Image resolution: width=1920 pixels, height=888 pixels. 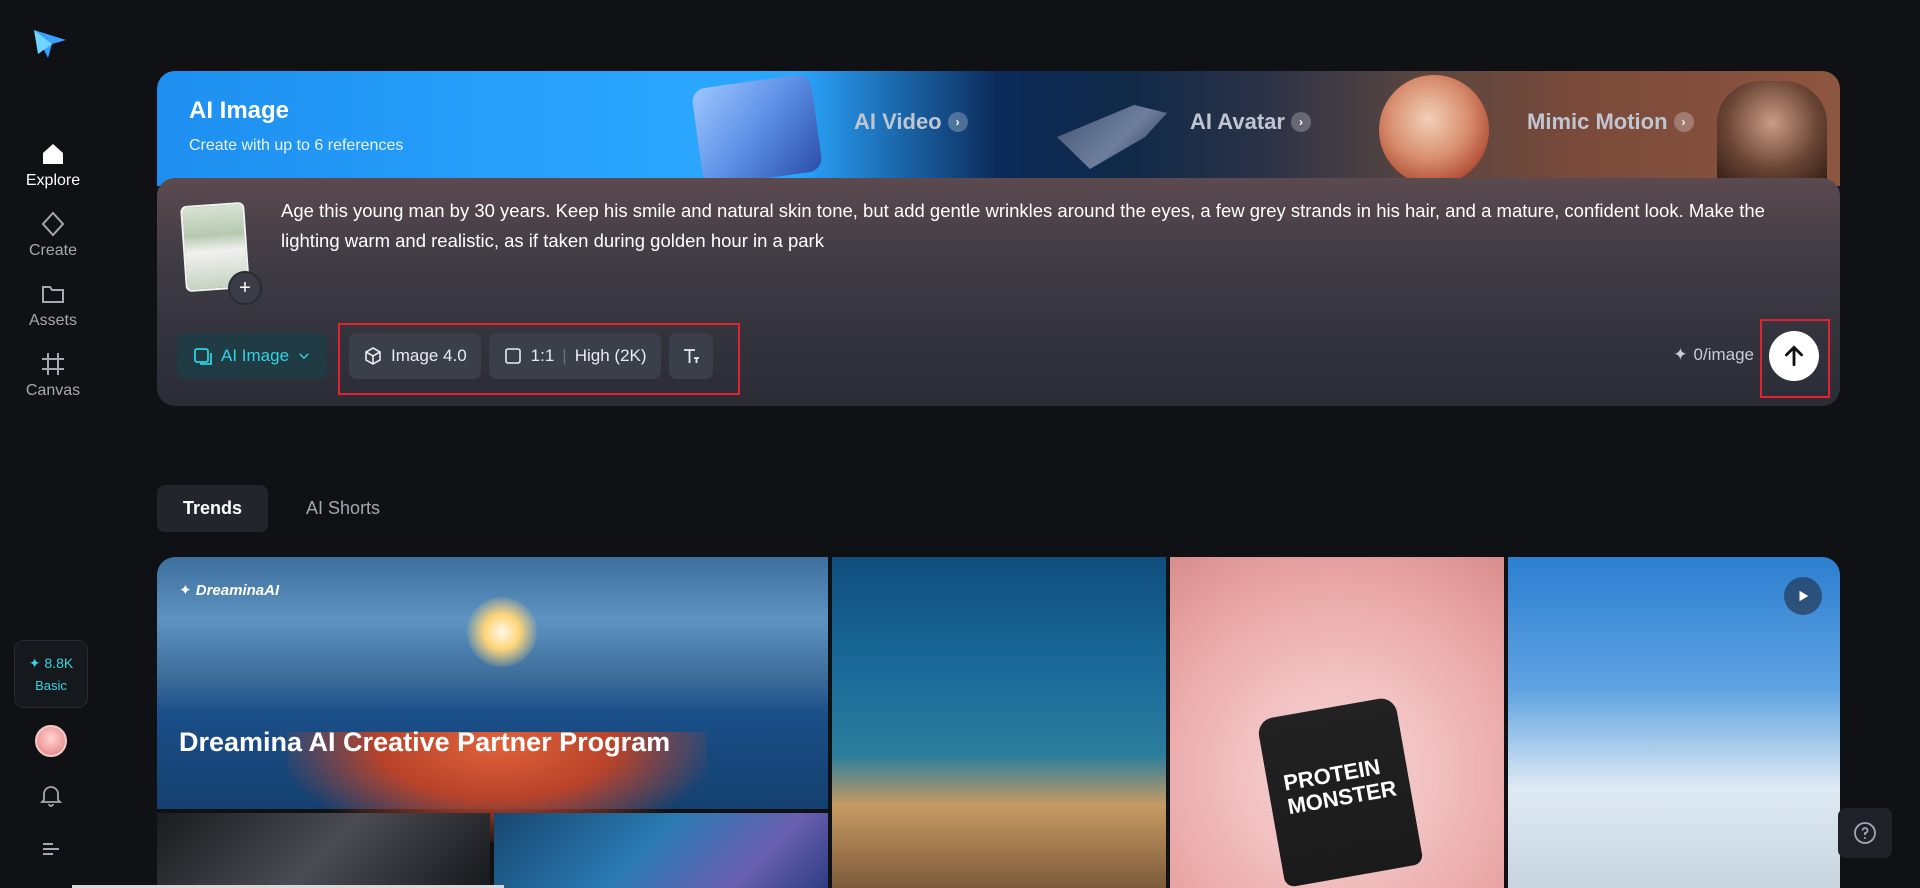 What do you see at coordinates (255, 355) in the screenshot?
I see `mode-label: AI Image` at bounding box center [255, 355].